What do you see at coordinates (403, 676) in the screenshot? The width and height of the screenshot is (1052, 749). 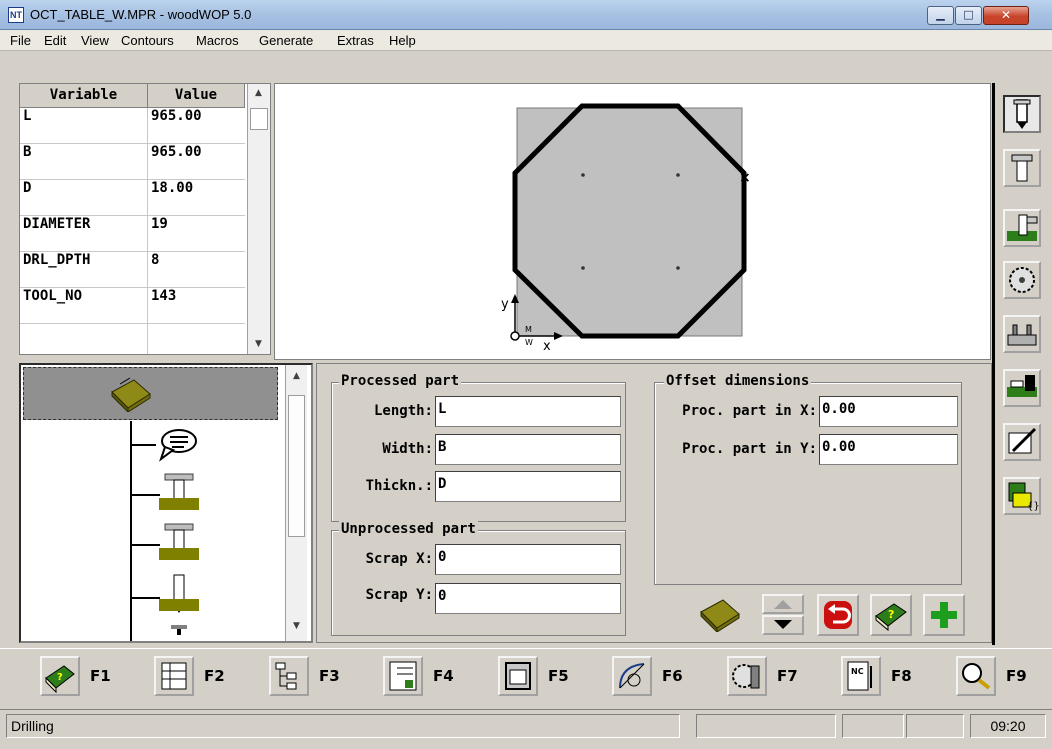 I see `list-edit-icon` at bounding box center [403, 676].